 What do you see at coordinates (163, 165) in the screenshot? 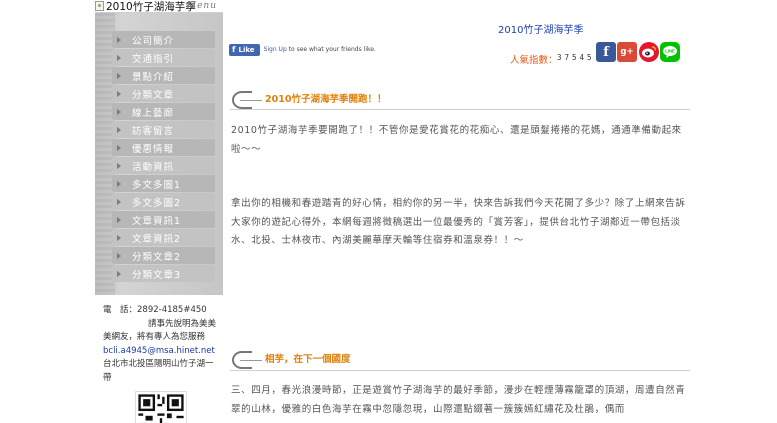
I see `menu-item-events: 活動資訊` at bounding box center [163, 165].